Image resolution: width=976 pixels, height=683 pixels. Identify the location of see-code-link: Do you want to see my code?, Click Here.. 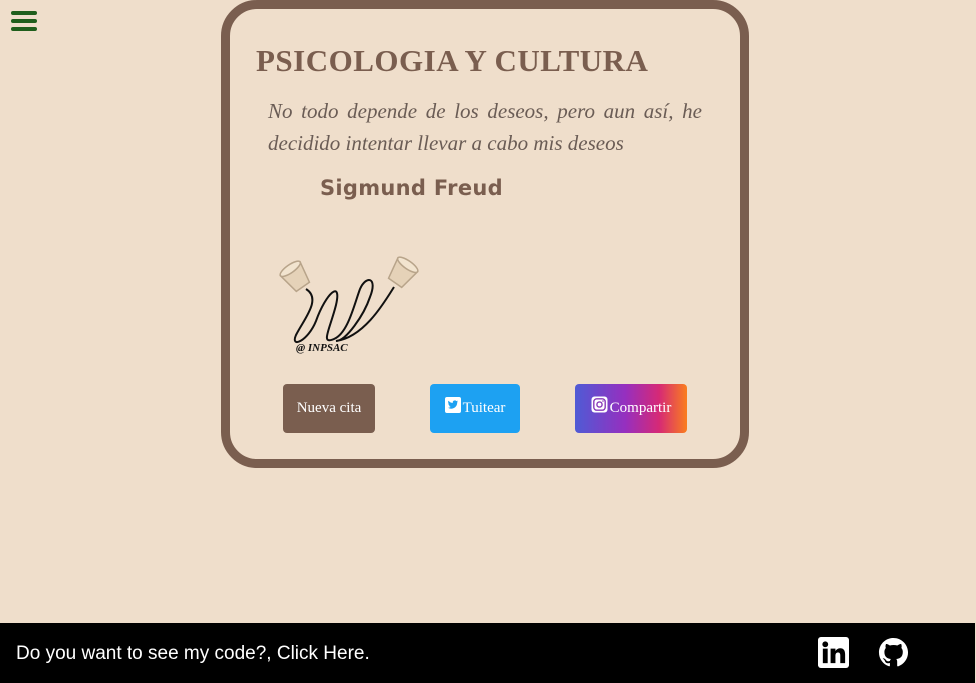
(193, 654).